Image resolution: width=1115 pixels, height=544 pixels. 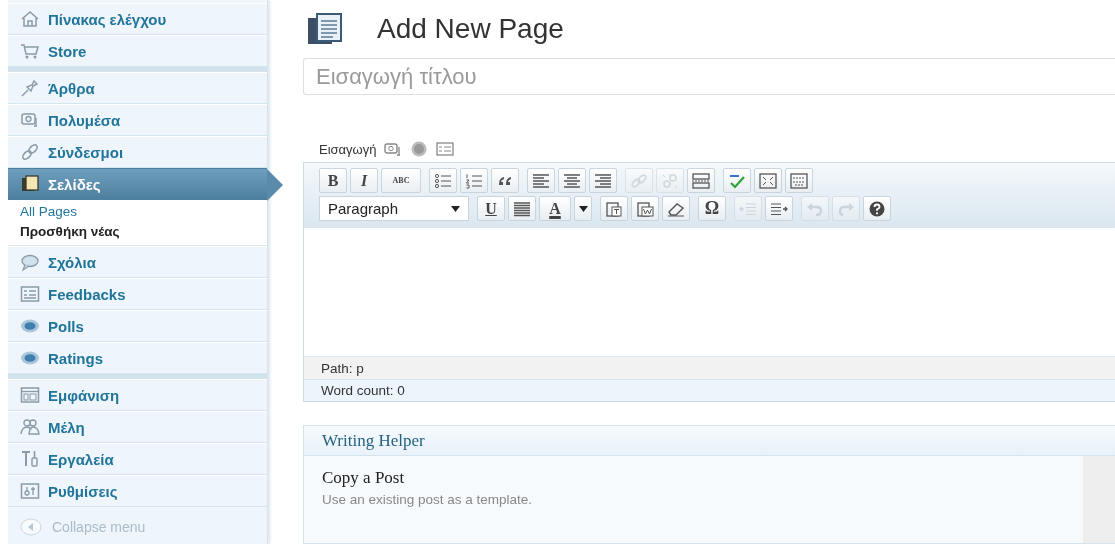 I want to click on eraser-icon, so click(x=676, y=208).